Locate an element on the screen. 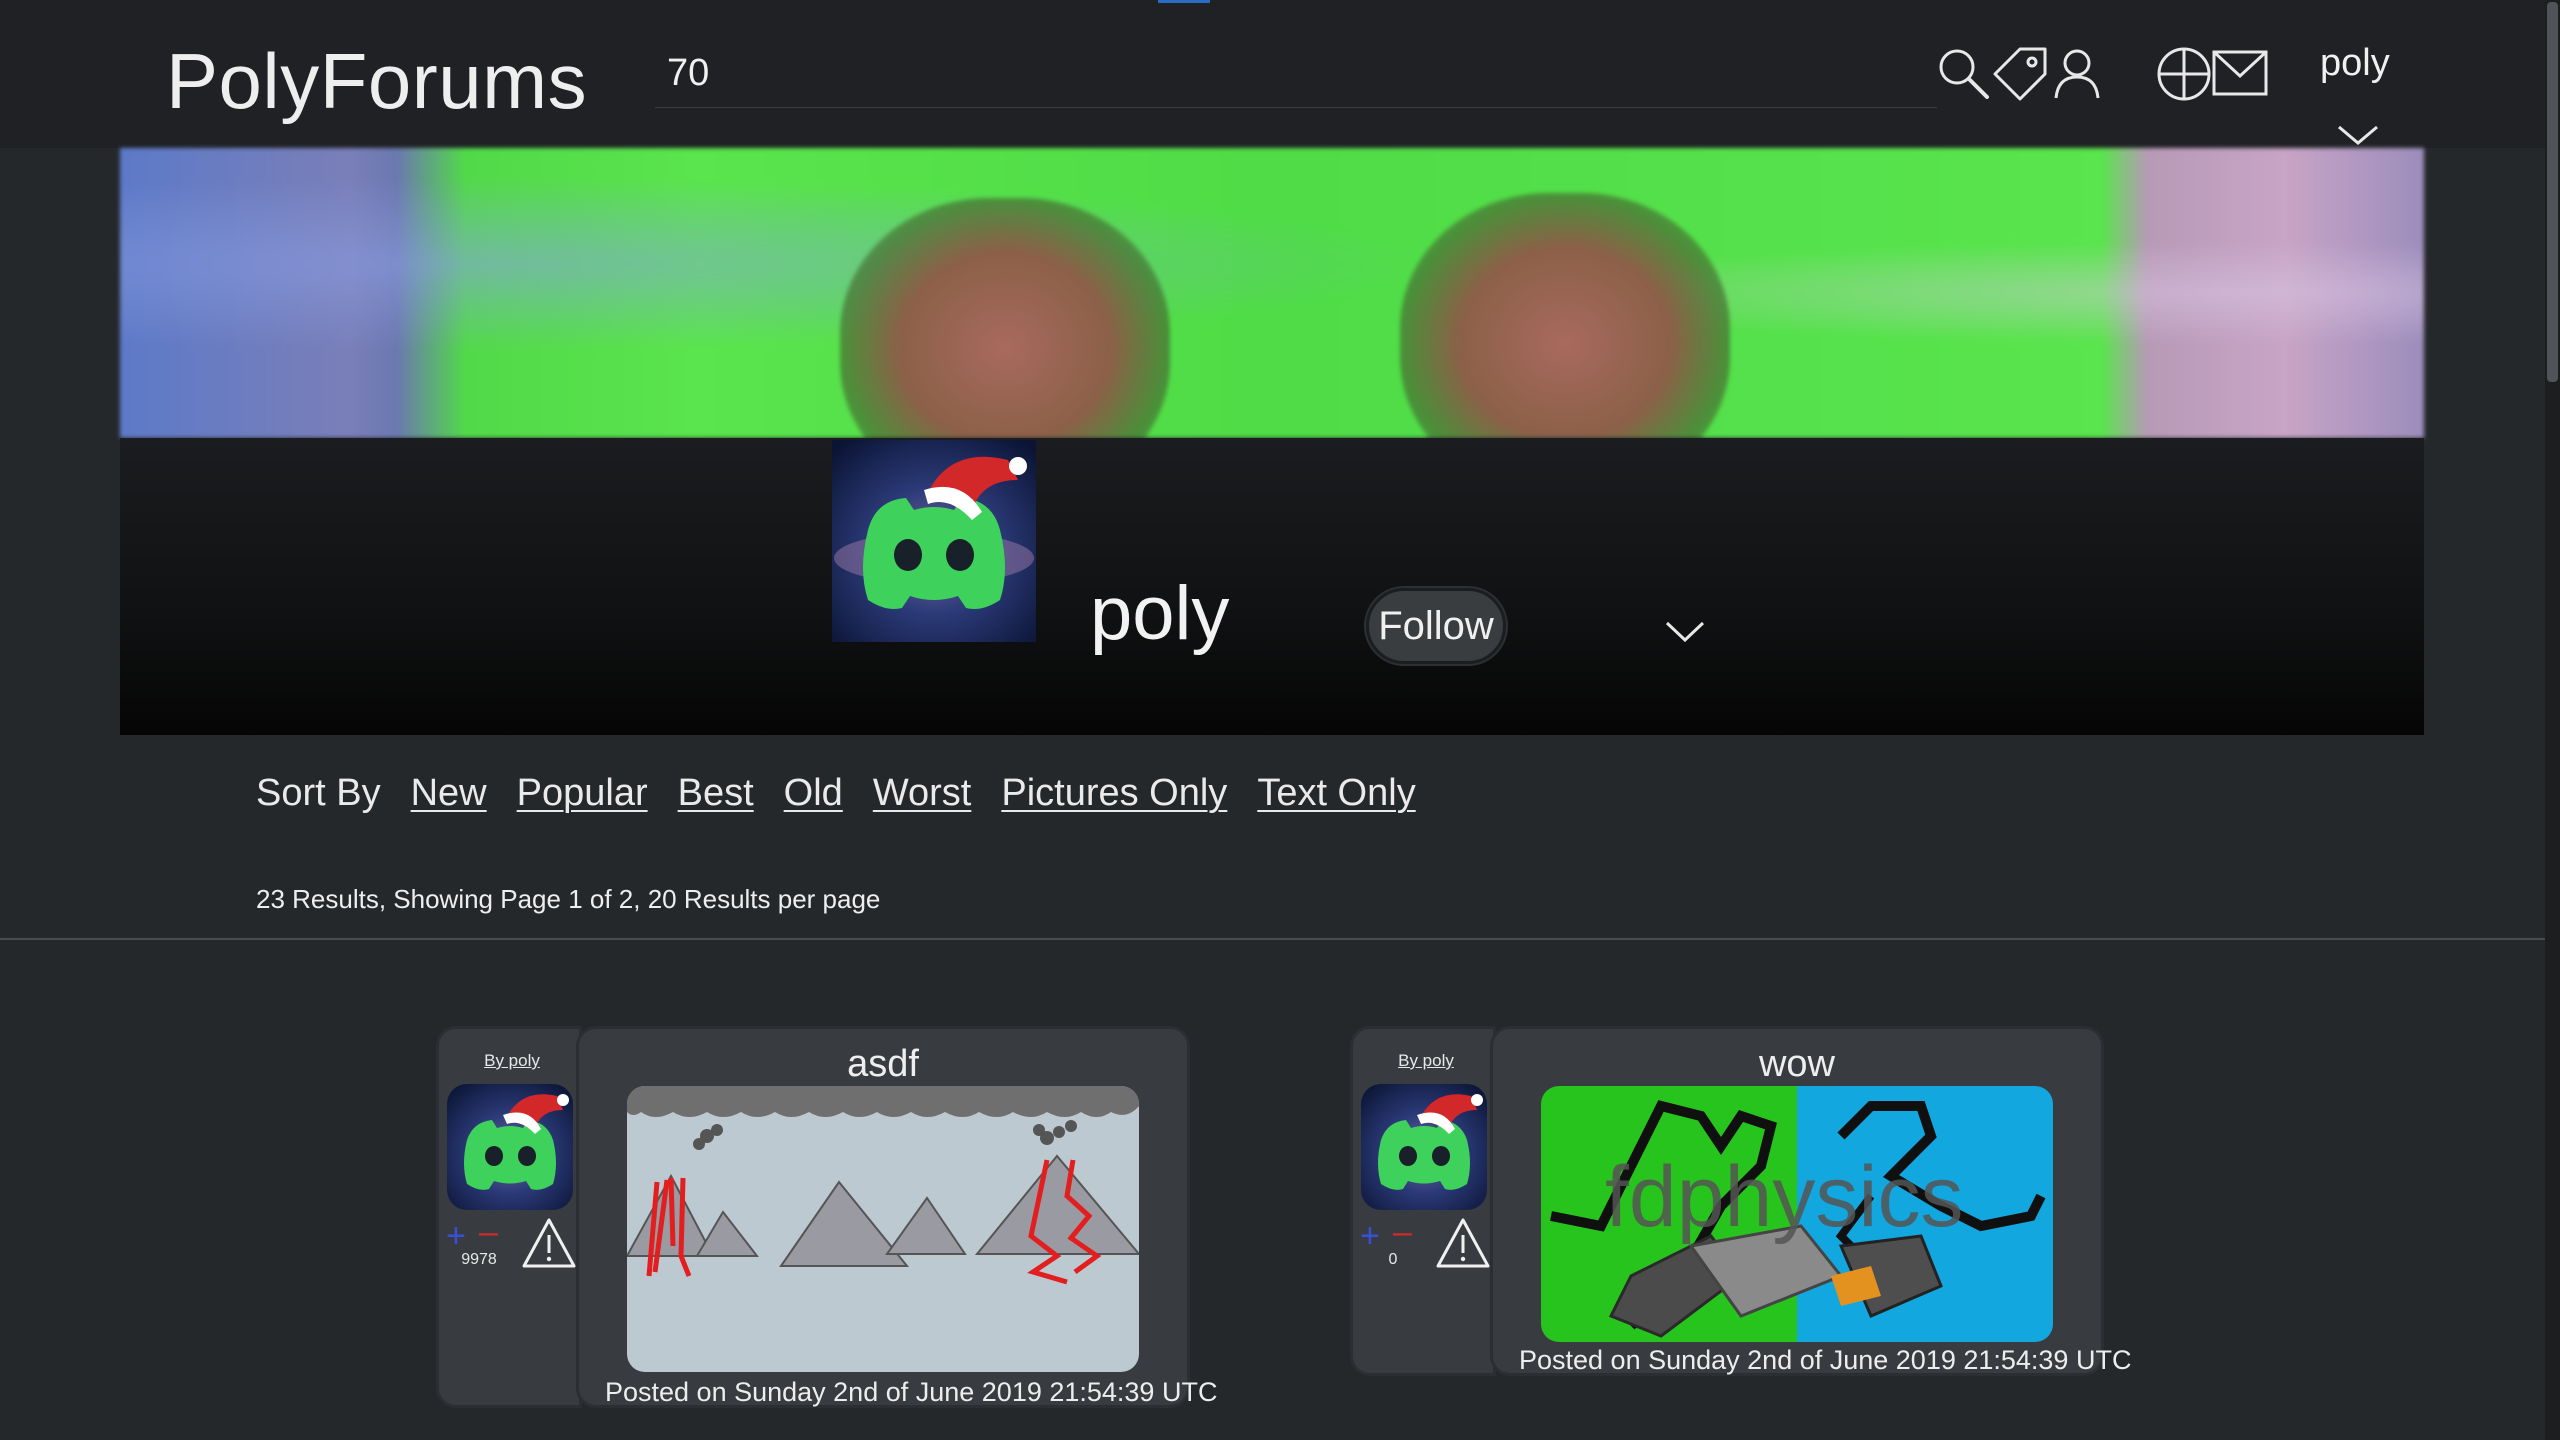  scrollbar-thumb is located at coordinates (2552, 192).